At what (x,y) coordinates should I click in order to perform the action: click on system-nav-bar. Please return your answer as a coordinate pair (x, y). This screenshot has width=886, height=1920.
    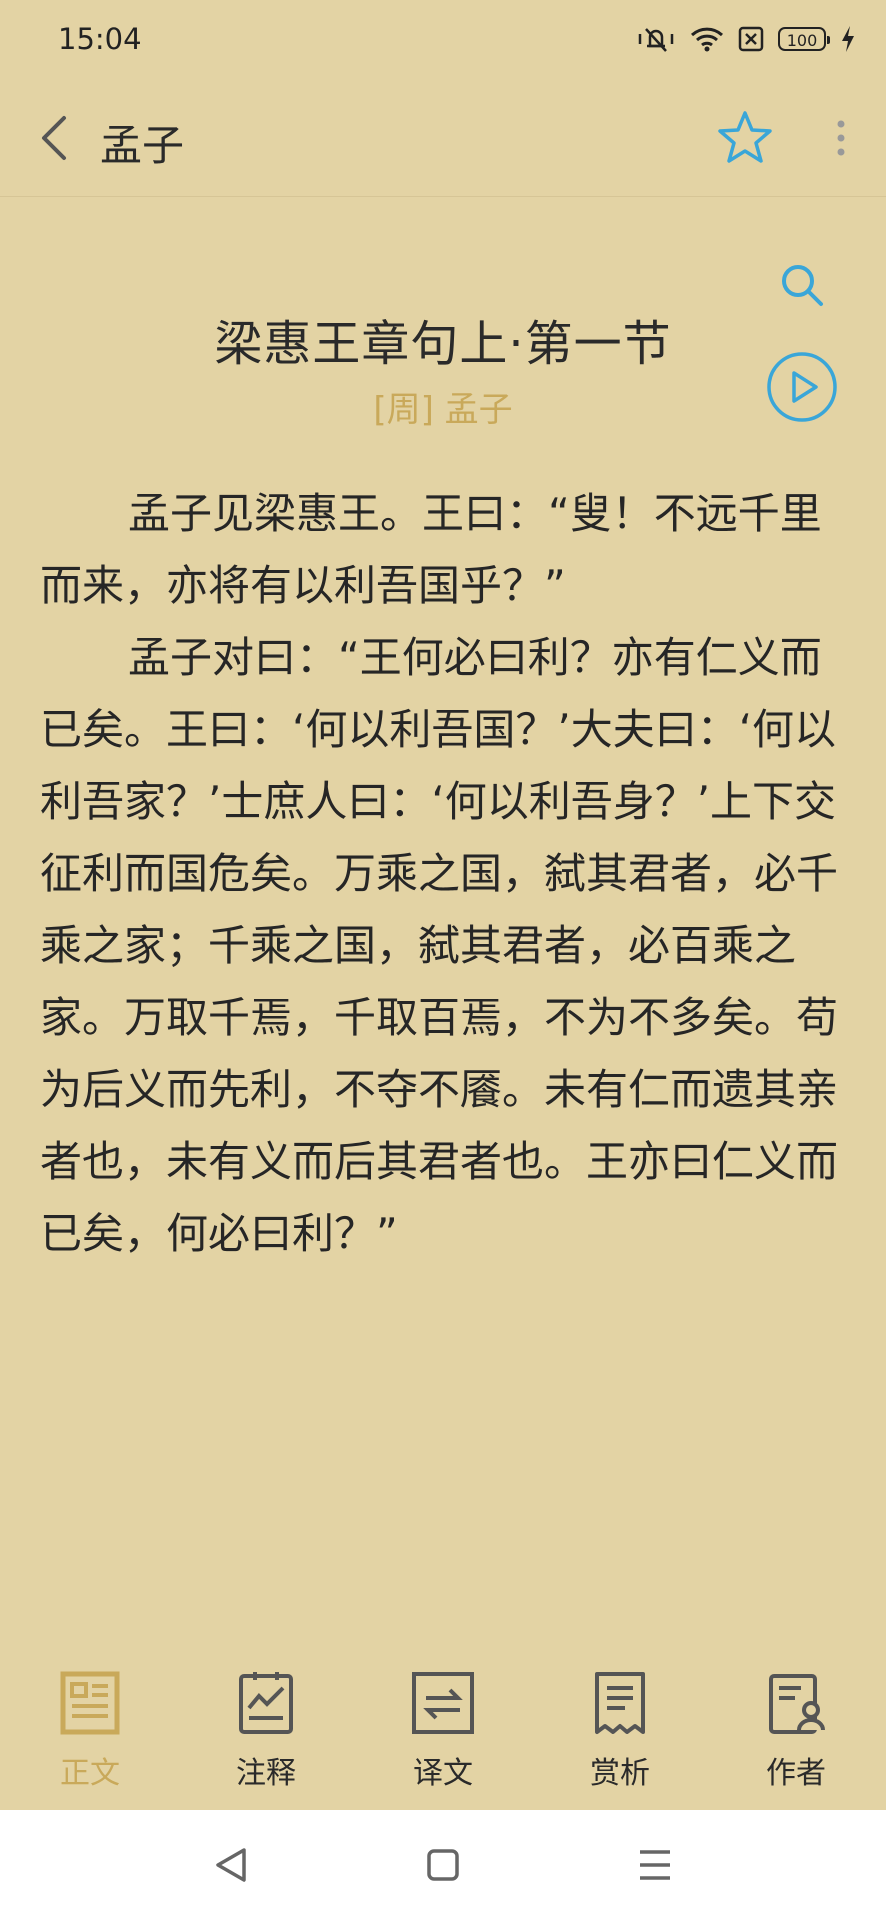
    Looking at the image, I should click on (443, 1865).